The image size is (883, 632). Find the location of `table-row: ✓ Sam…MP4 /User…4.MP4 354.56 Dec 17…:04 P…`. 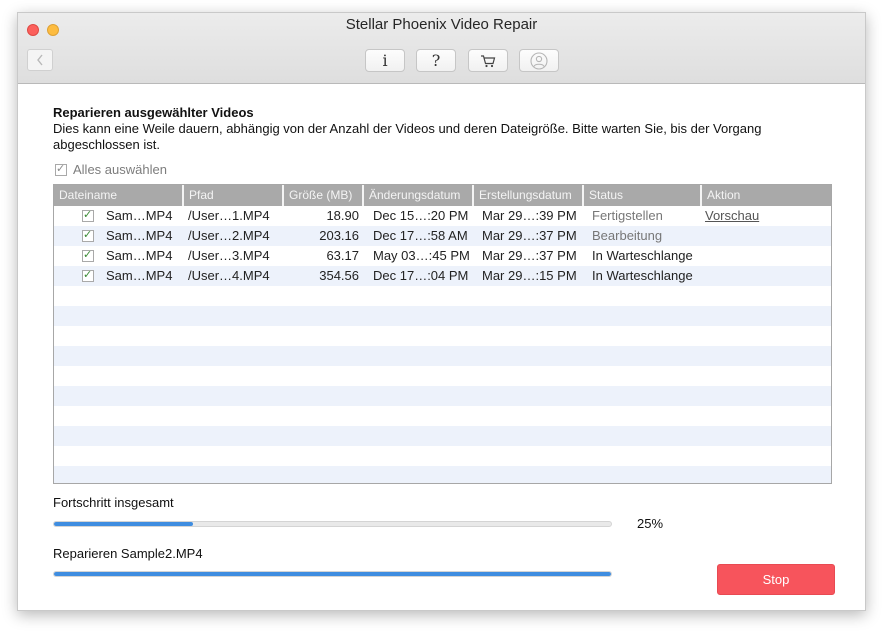

table-row: ✓ Sam…MP4 /User…4.MP4 354.56 Dec 17…:04 P… is located at coordinates (442, 276).